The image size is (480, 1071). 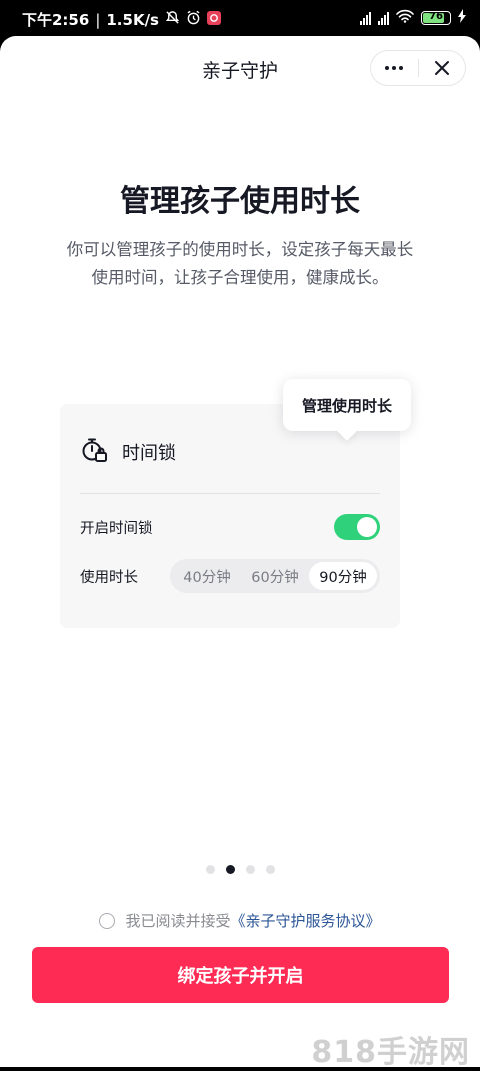 What do you see at coordinates (230, 493) in the screenshot?
I see `card-divider` at bounding box center [230, 493].